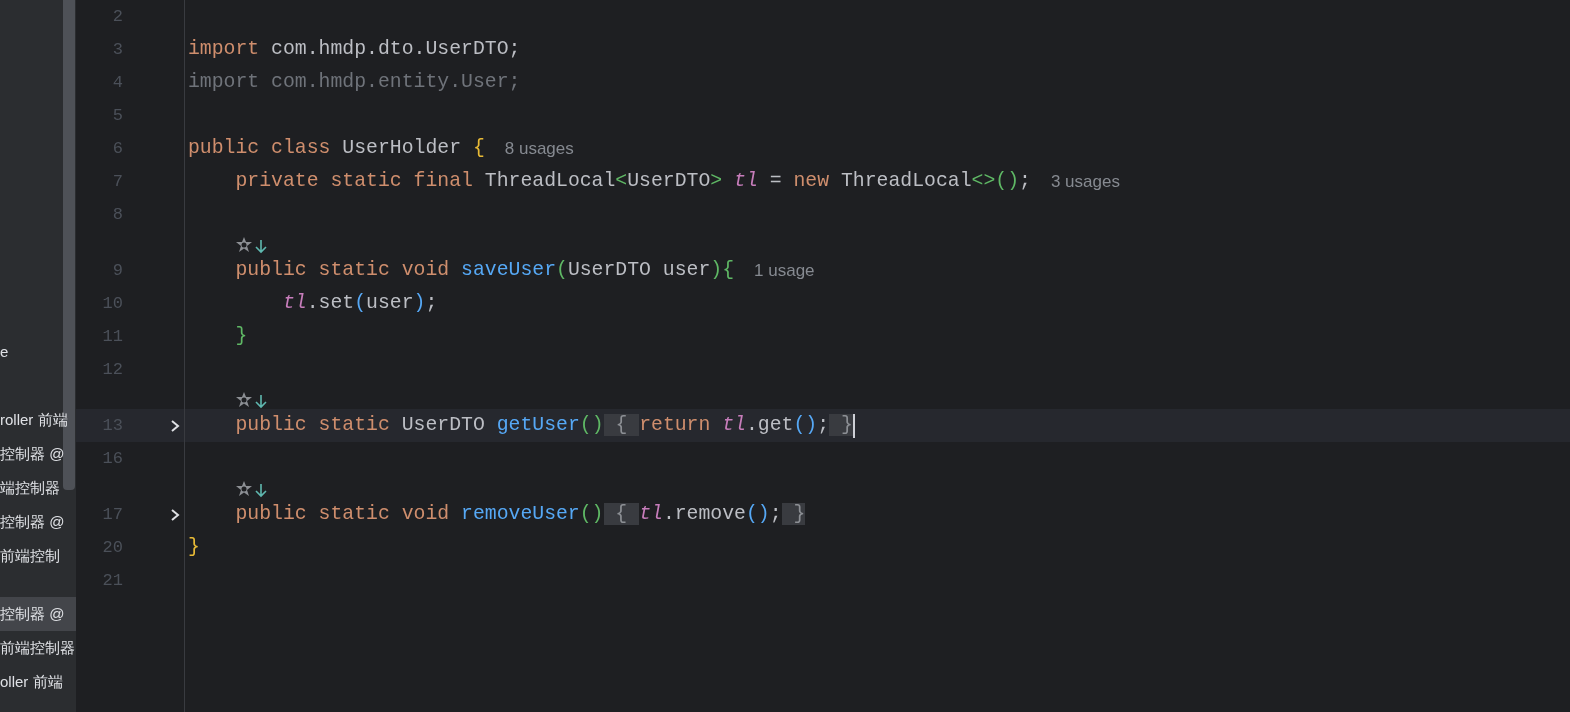 This screenshot has width=1570, height=712. I want to click on code-line: public static void saveUser(UserDTO user){, so click(484, 270).